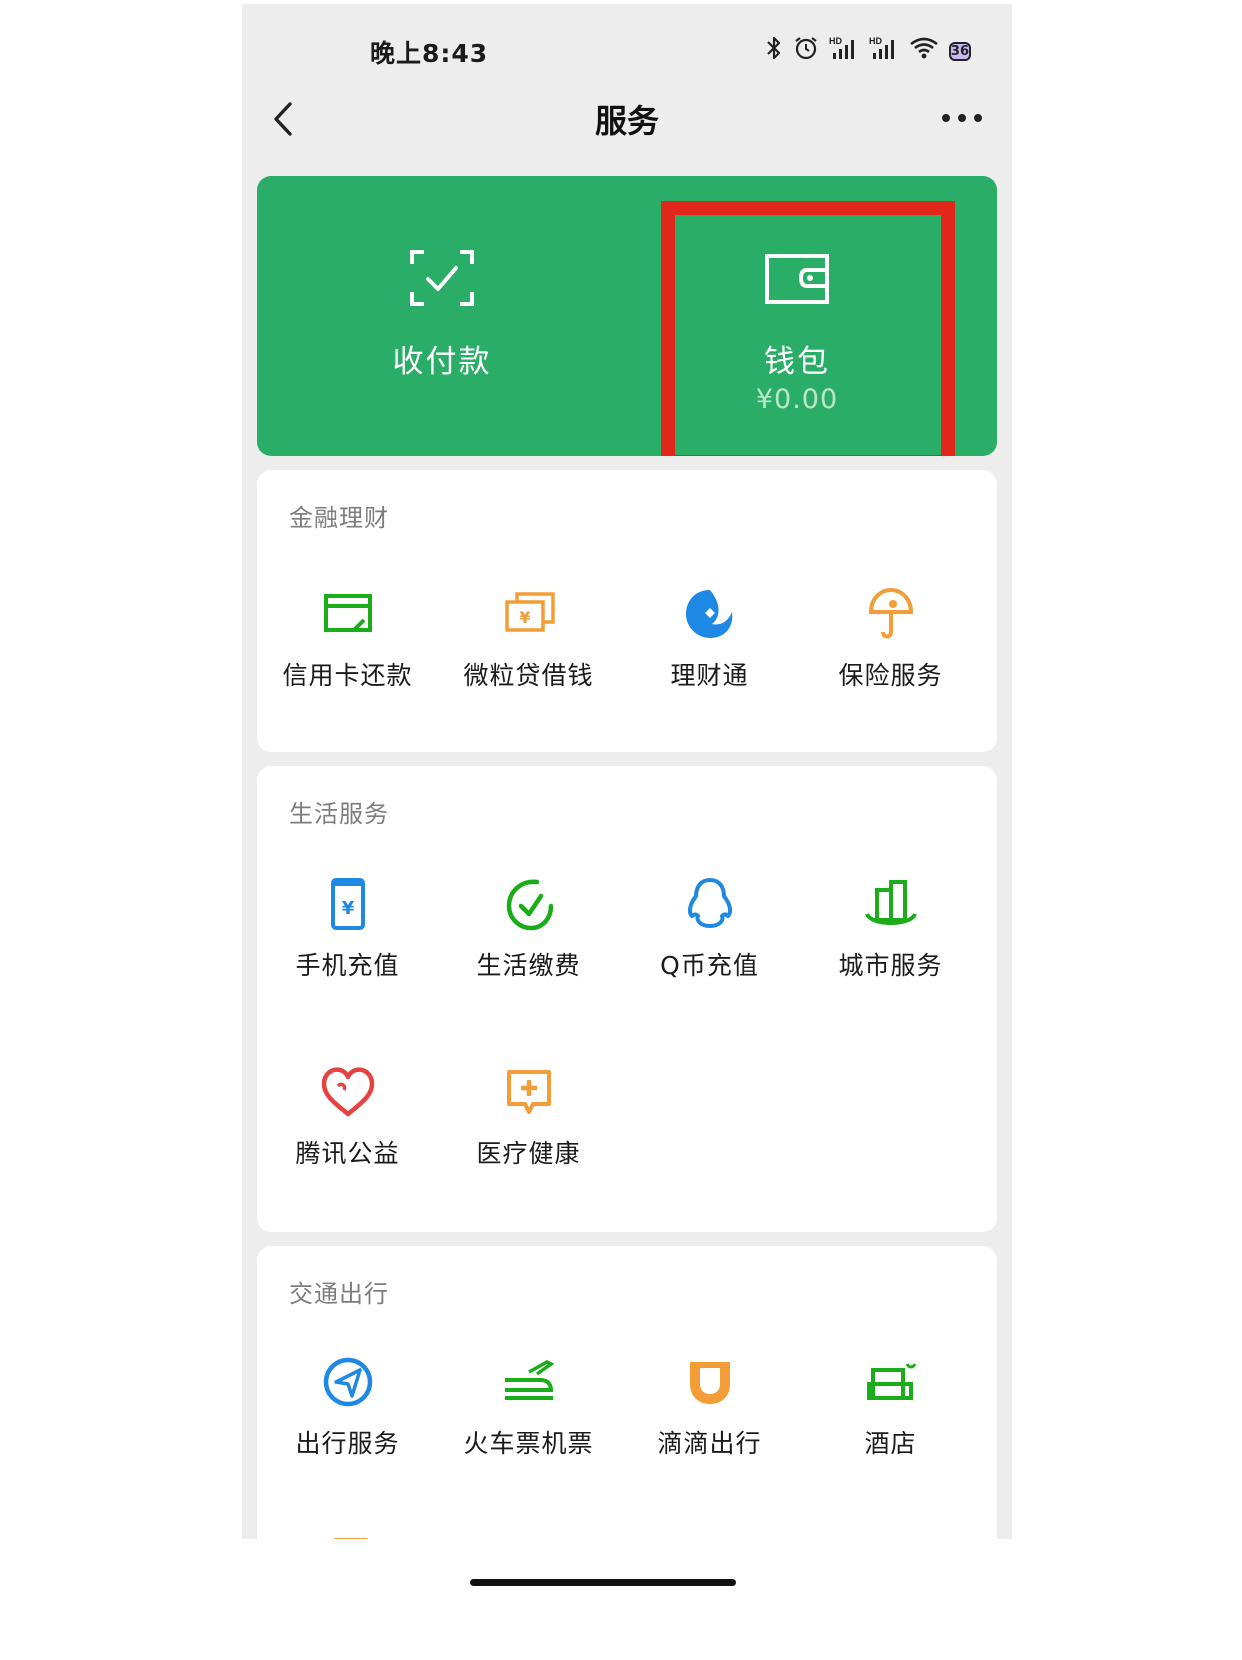 The height and width of the screenshot is (1660, 1242). Describe the element at coordinates (347, 946) in the screenshot. I see `phone-recharge-item: ¥ 手机充值` at that location.